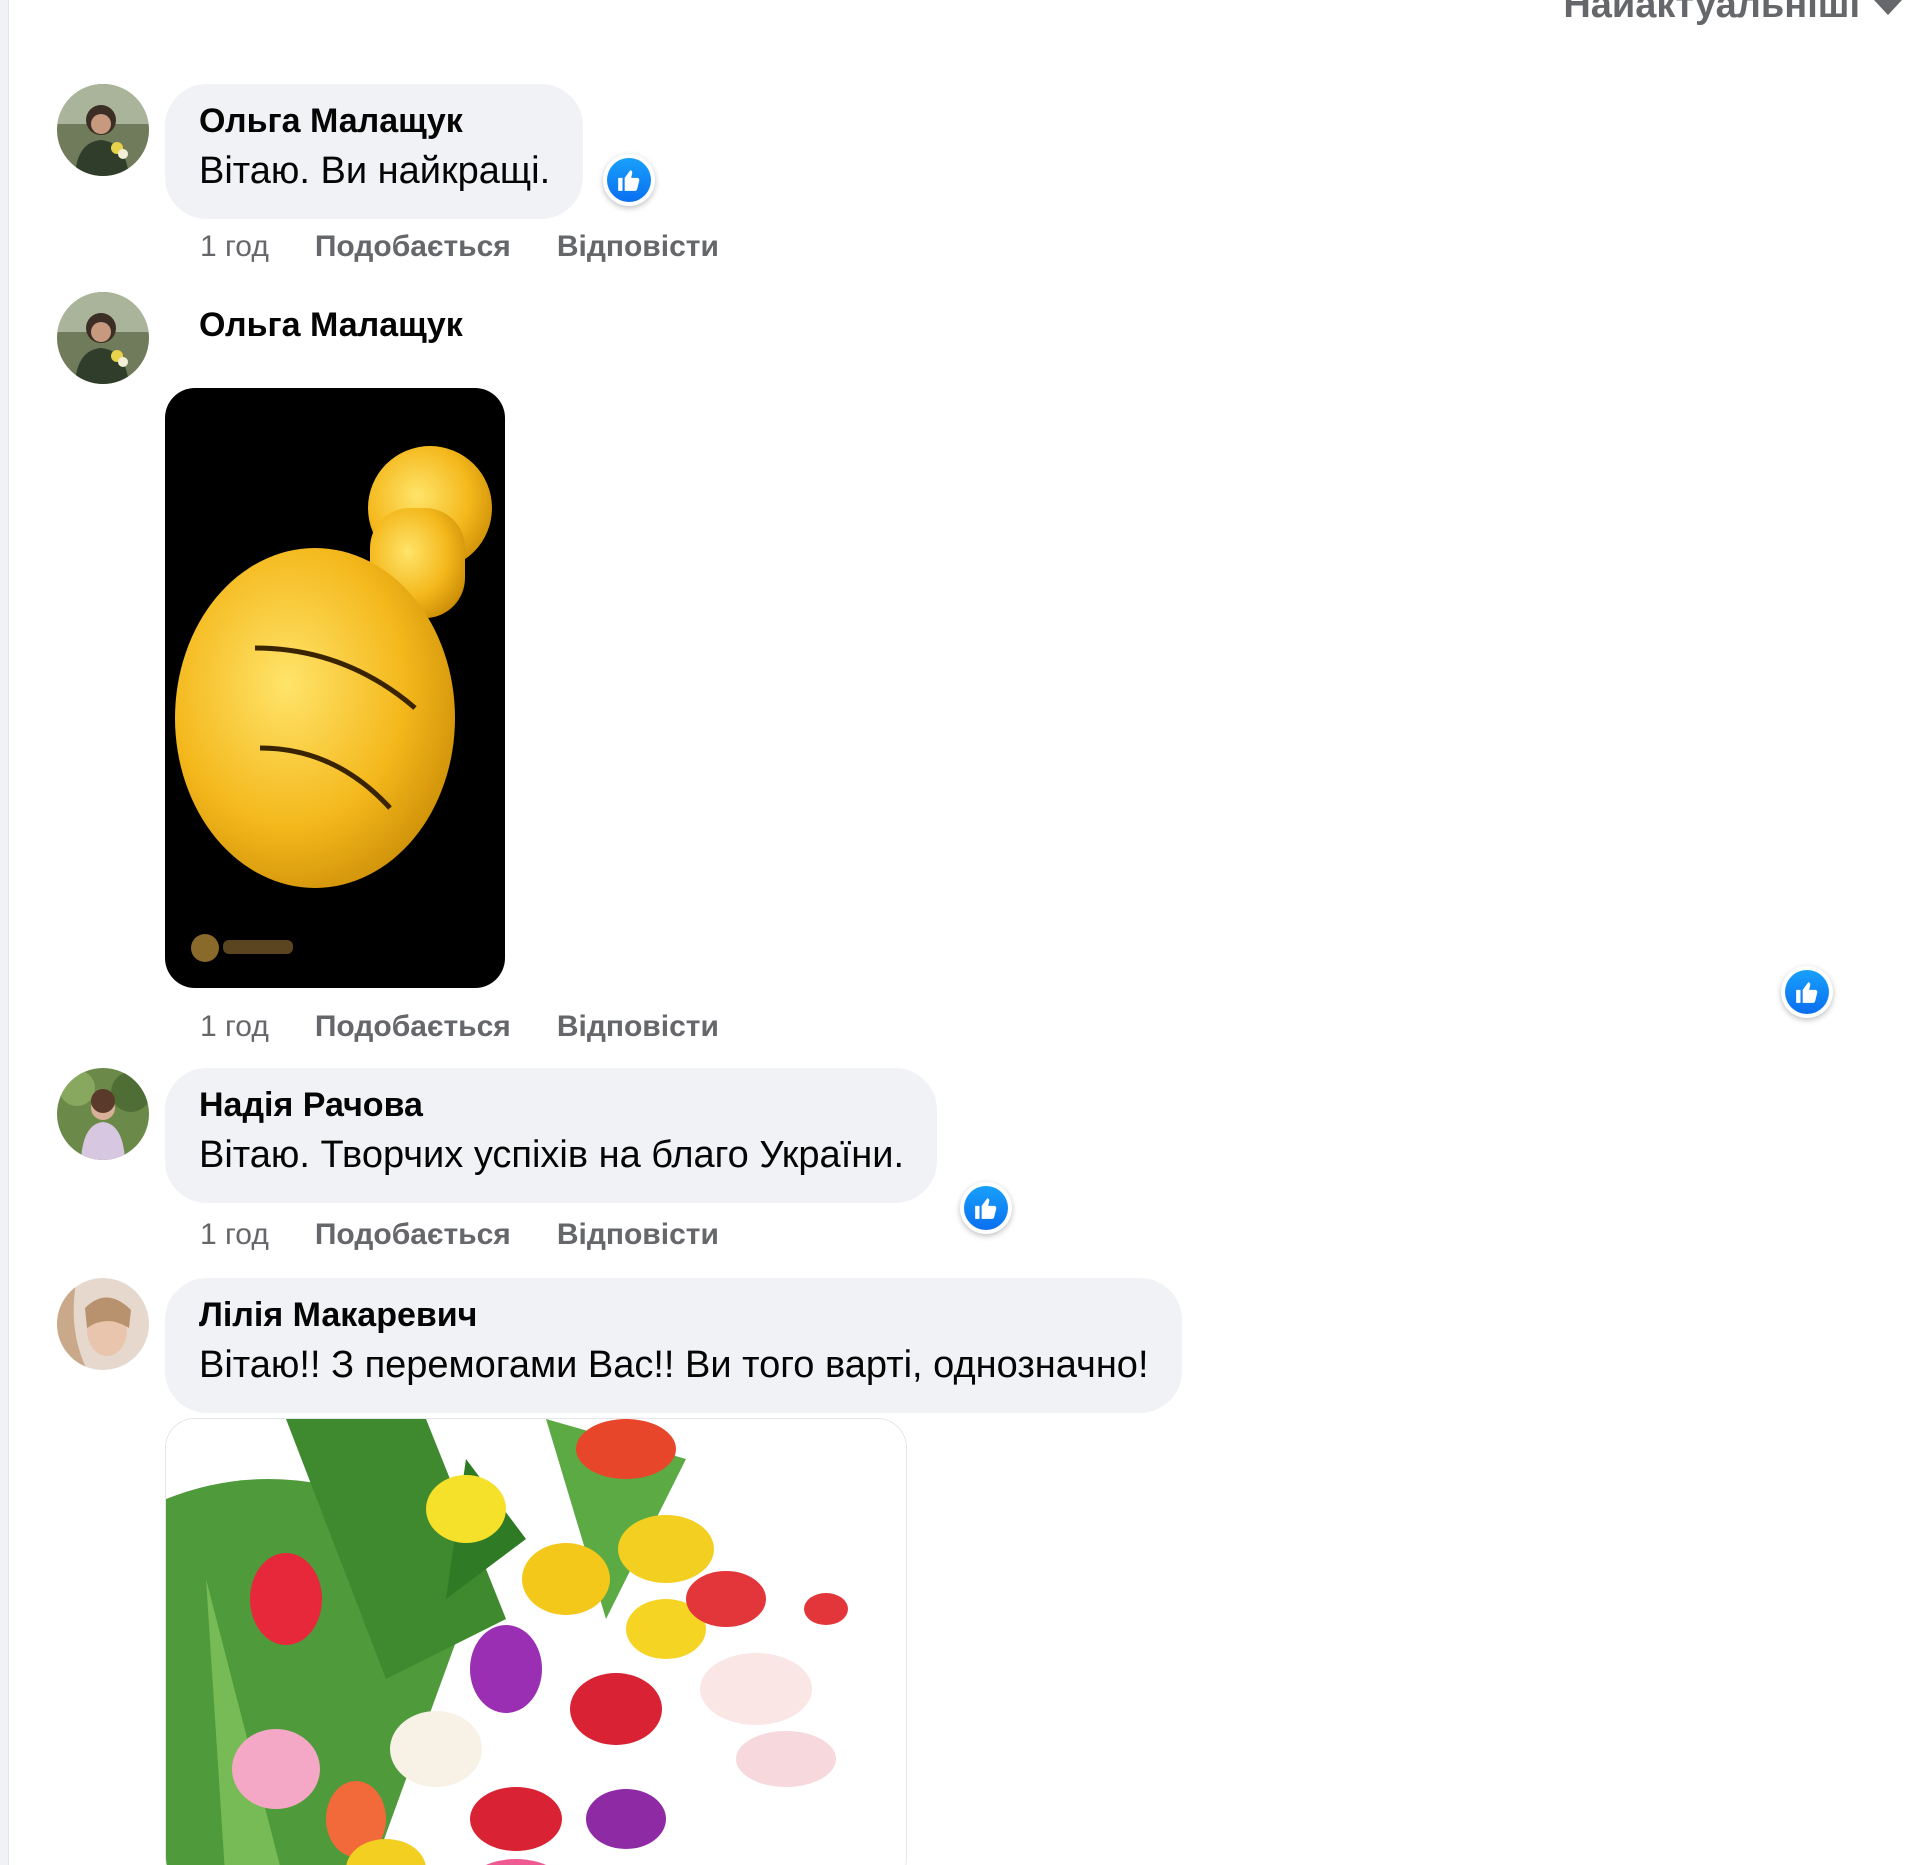  I want to click on thumbs-up-gif, so click(335, 688).